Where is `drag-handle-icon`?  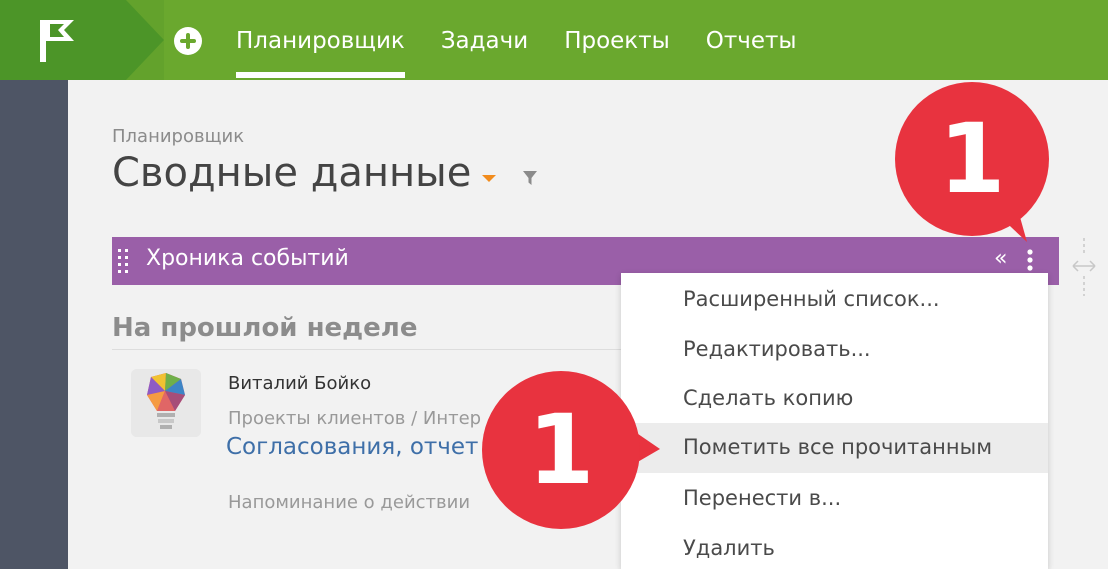
drag-handle-icon is located at coordinates (124, 261).